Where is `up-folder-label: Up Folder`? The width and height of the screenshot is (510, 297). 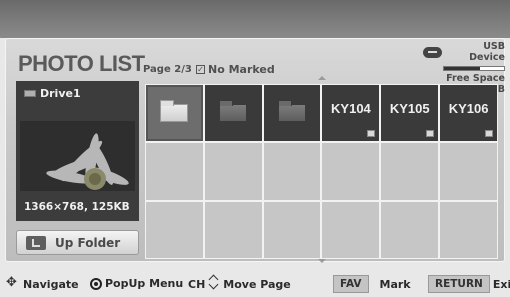
up-folder-label: Up Folder is located at coordinates (88, 242).